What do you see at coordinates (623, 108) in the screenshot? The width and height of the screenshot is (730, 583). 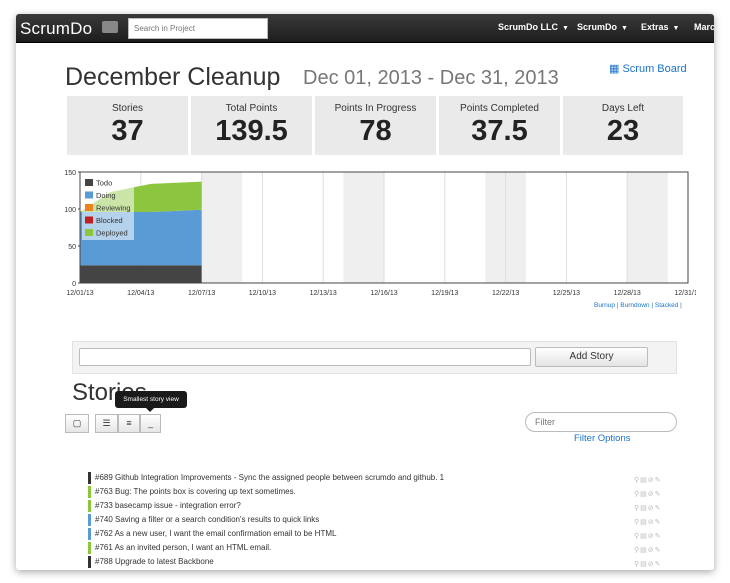 I see `stat-label: Days Left` at bounding box center [623, 108].